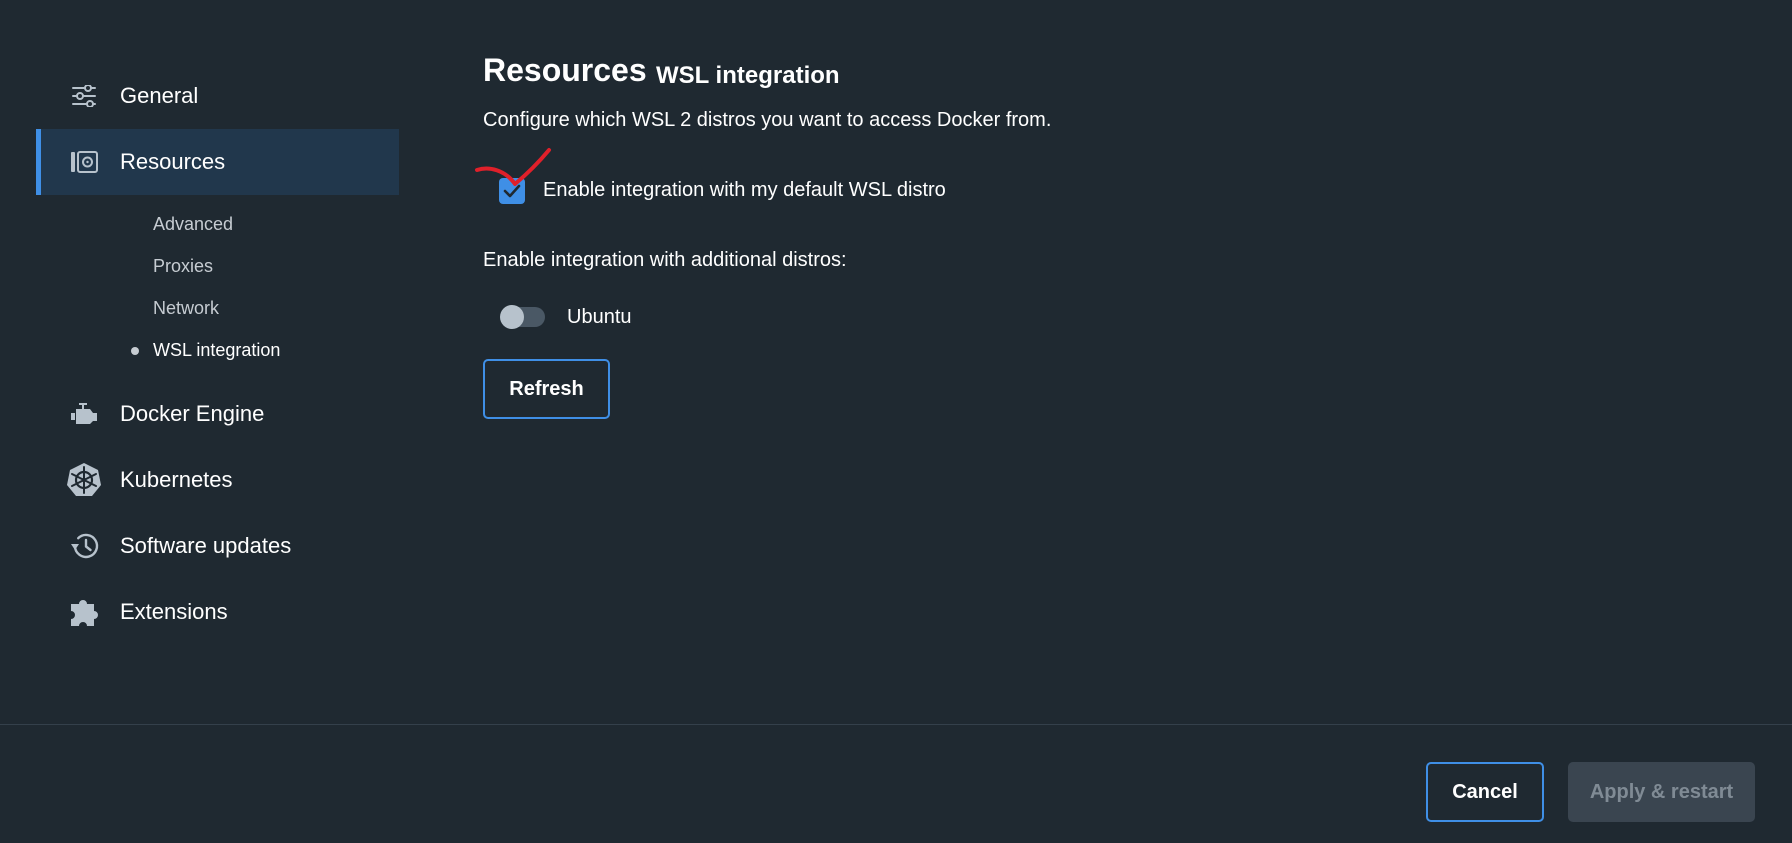 This screenshot has height=843, width=1792. What do you see at coordinates (896, 783) in the screenshot?
I see `settings-footer: Cancel Apply & restart` at bounding box center [896, 783].